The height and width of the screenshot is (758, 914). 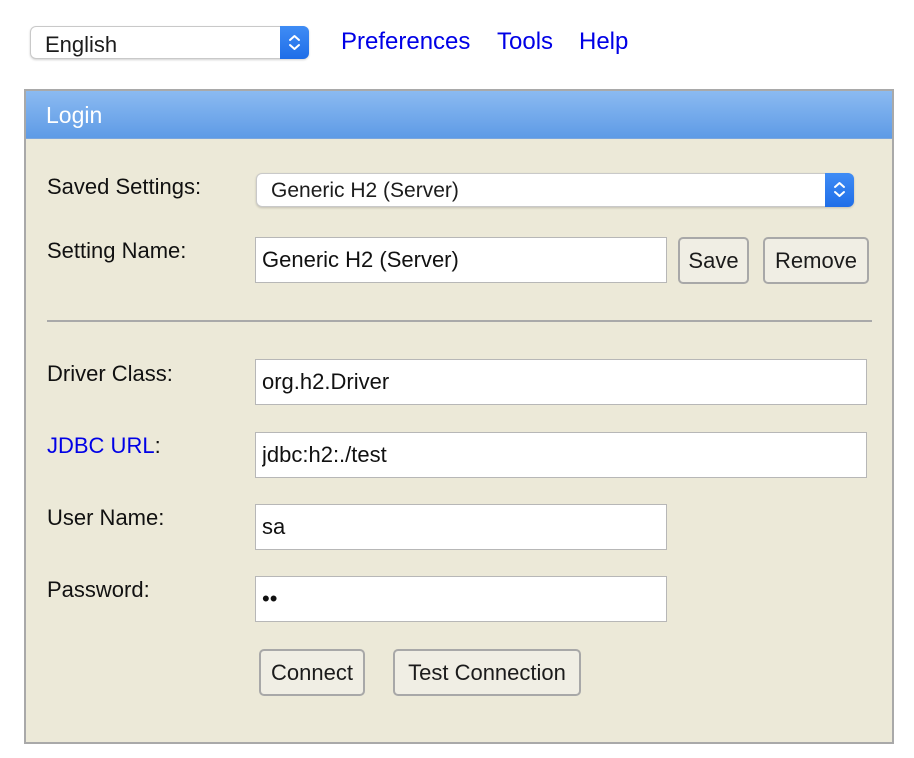 I want to click on remove-button: Remove, so click(x=816, y=260).